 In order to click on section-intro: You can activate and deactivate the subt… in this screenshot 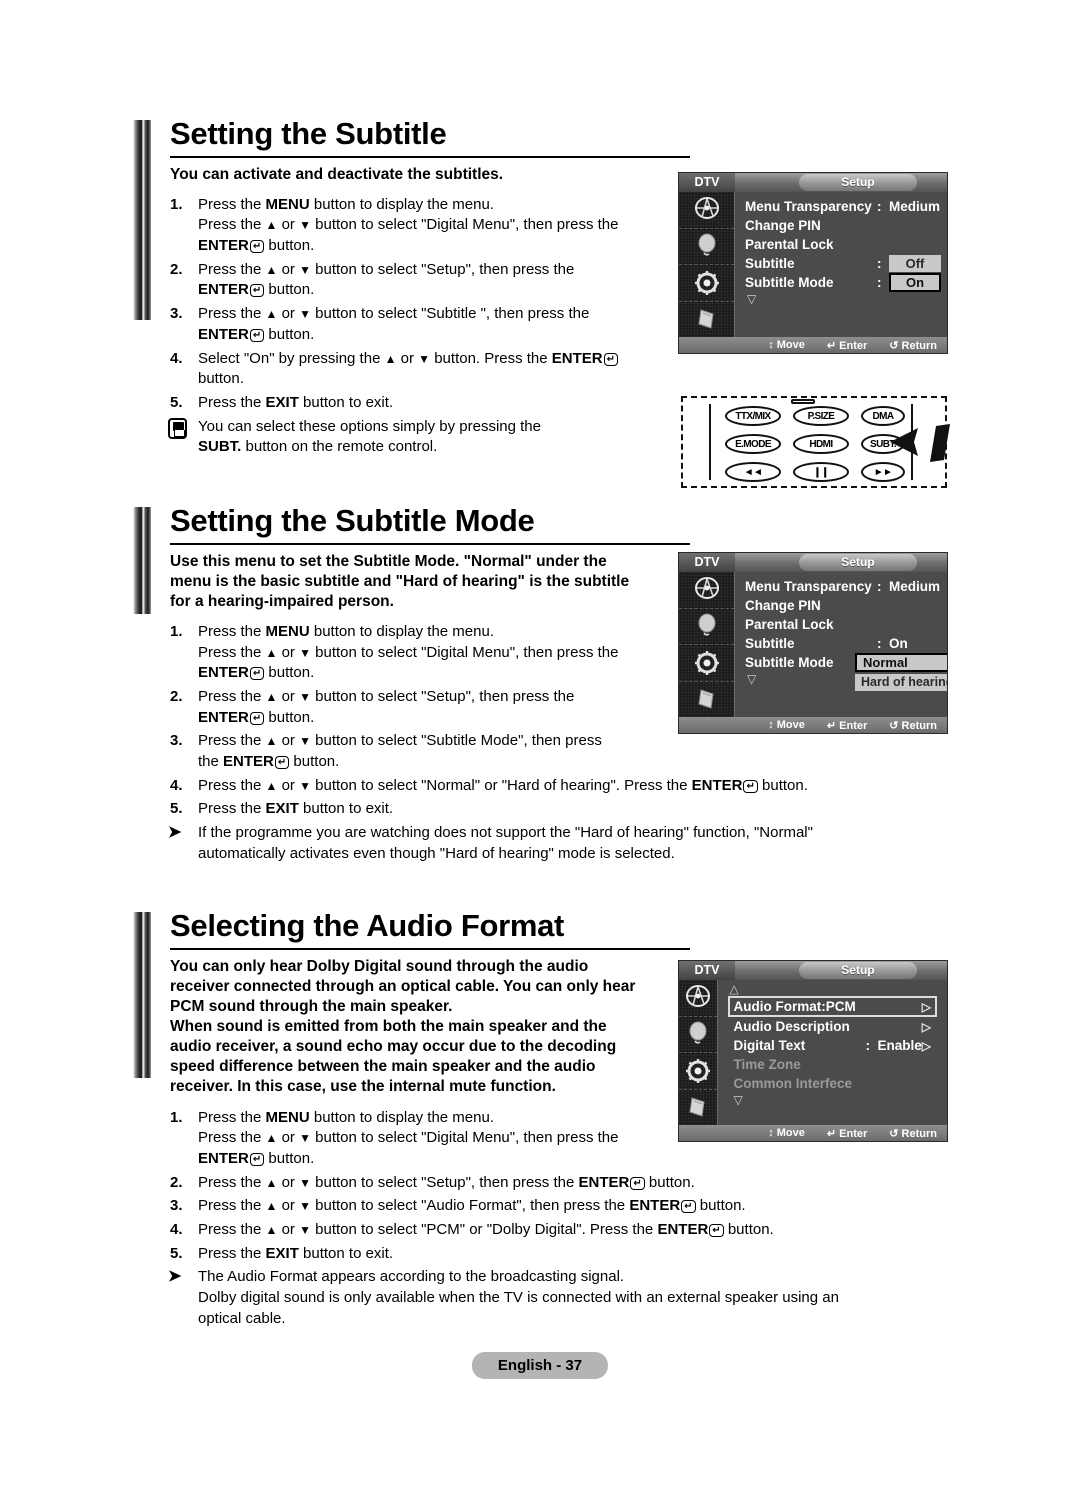, I will do `click(337, 174)`.